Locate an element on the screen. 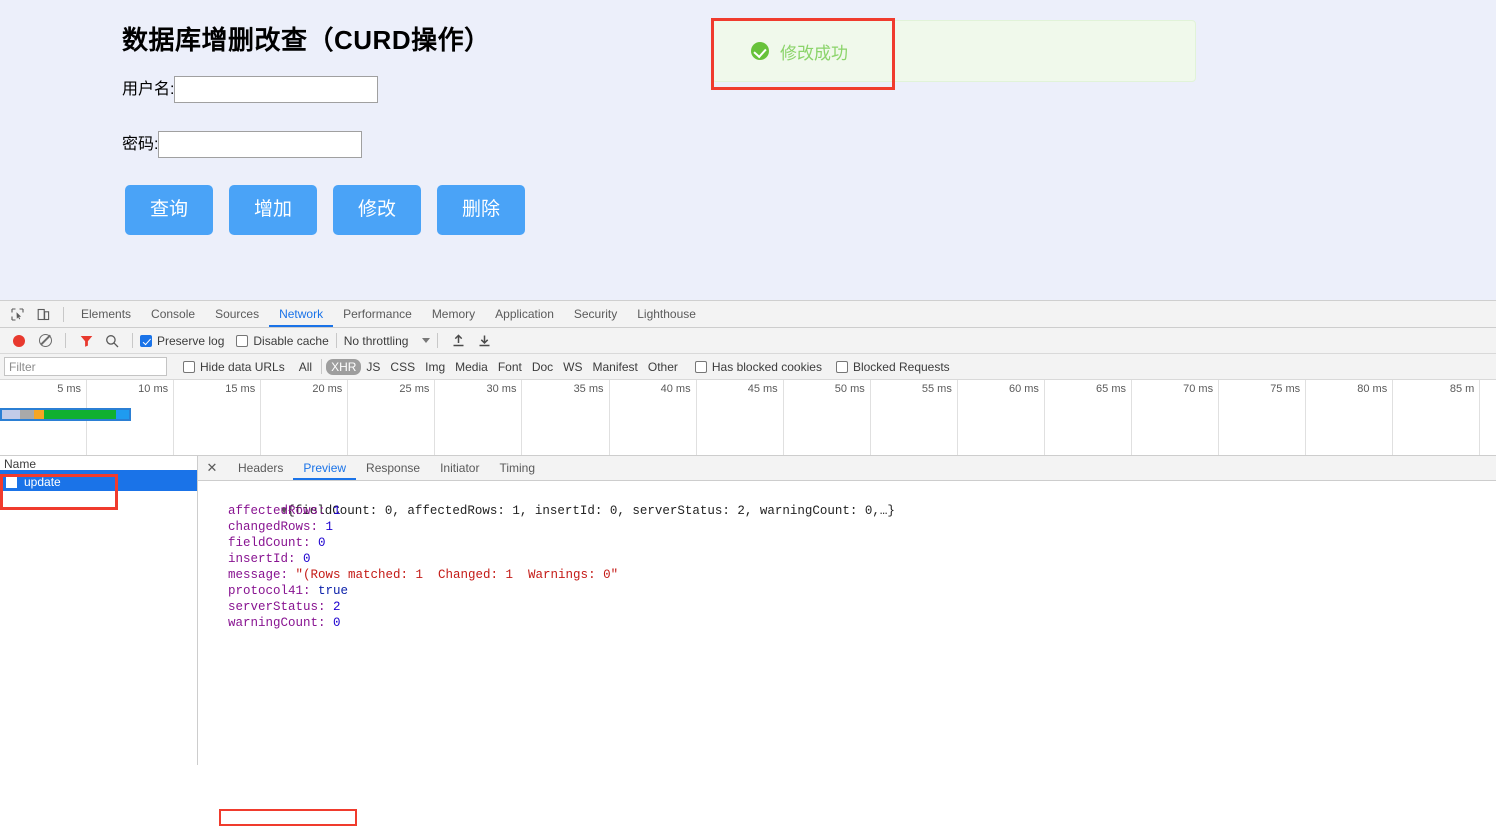 The image size is (1496, 826). type-filter-xhr: XHR is located at coordinates (344, 366).